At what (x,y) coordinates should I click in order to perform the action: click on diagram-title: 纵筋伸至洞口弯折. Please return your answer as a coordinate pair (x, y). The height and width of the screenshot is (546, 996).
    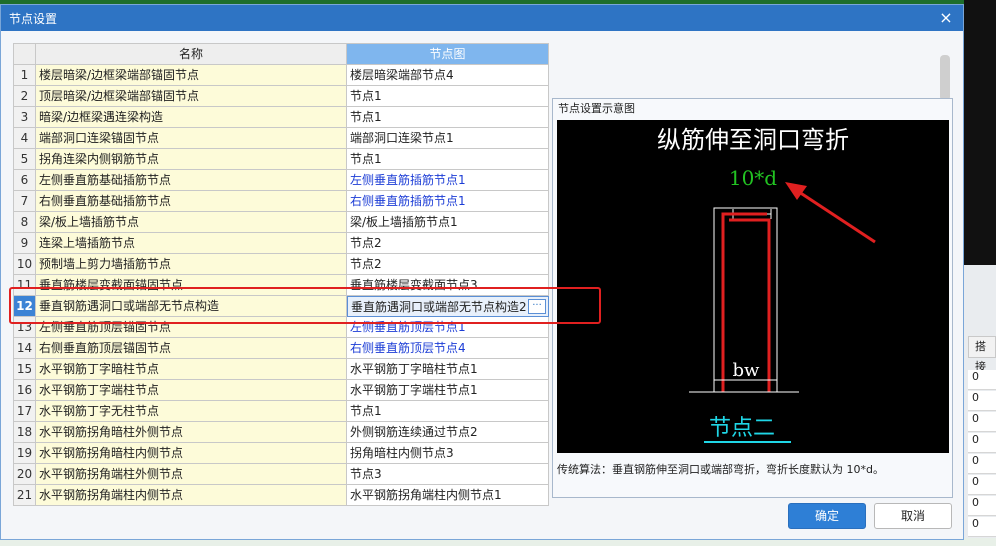
    Looking at the image, I should click on (753, 140).